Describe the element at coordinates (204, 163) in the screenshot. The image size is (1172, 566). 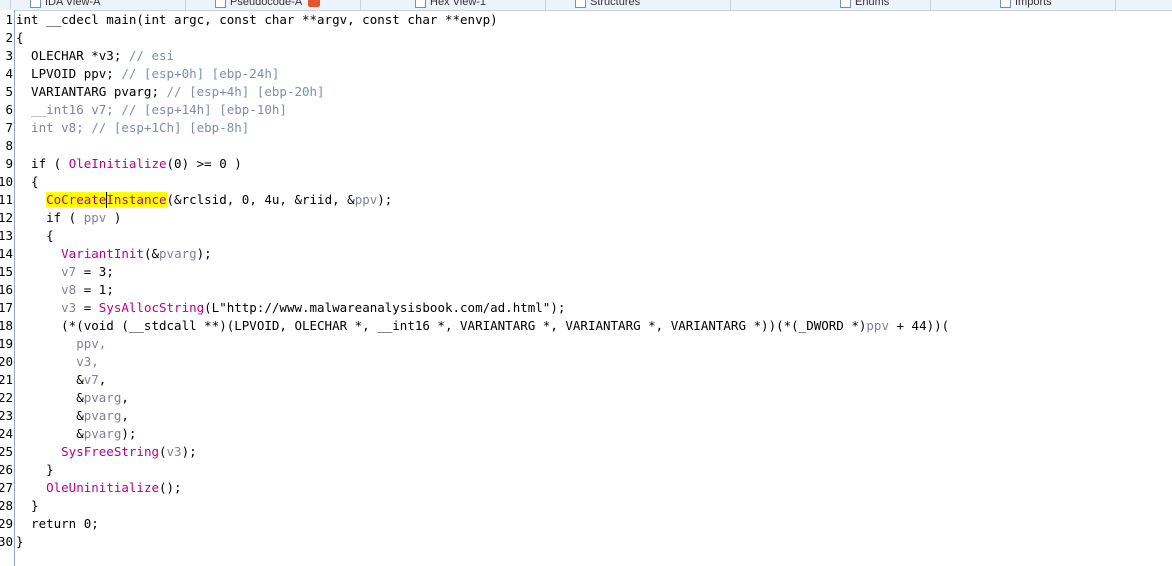
I see `code-token: (0) >= 0 )` at that location.